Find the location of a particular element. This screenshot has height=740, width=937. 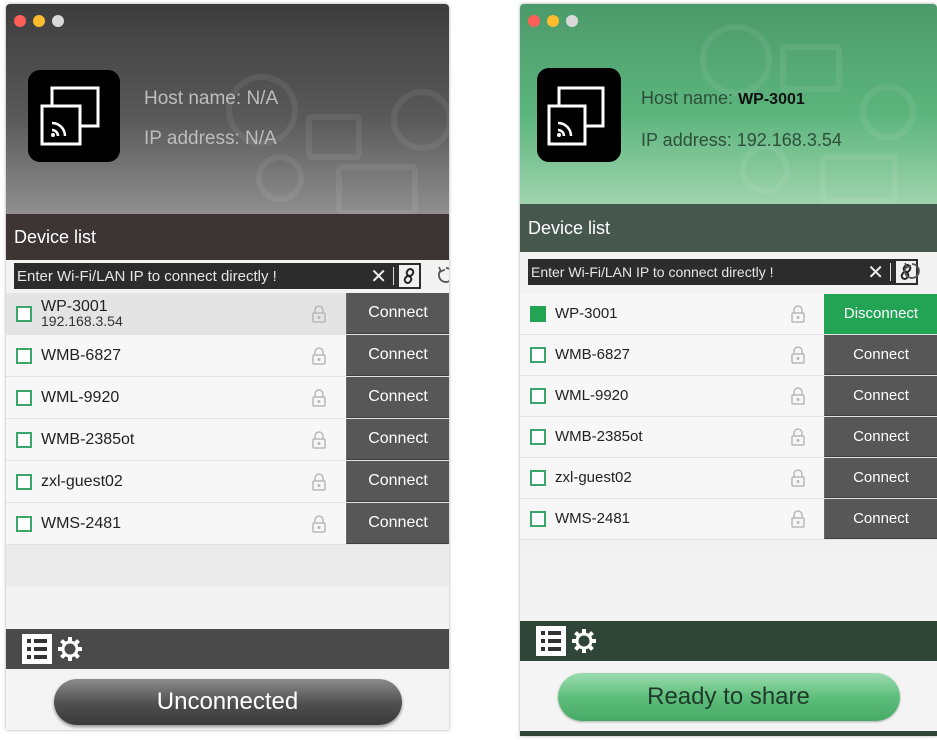

host-info: Host name: N/A IP address: N/A is located at coordinates (211, 119).